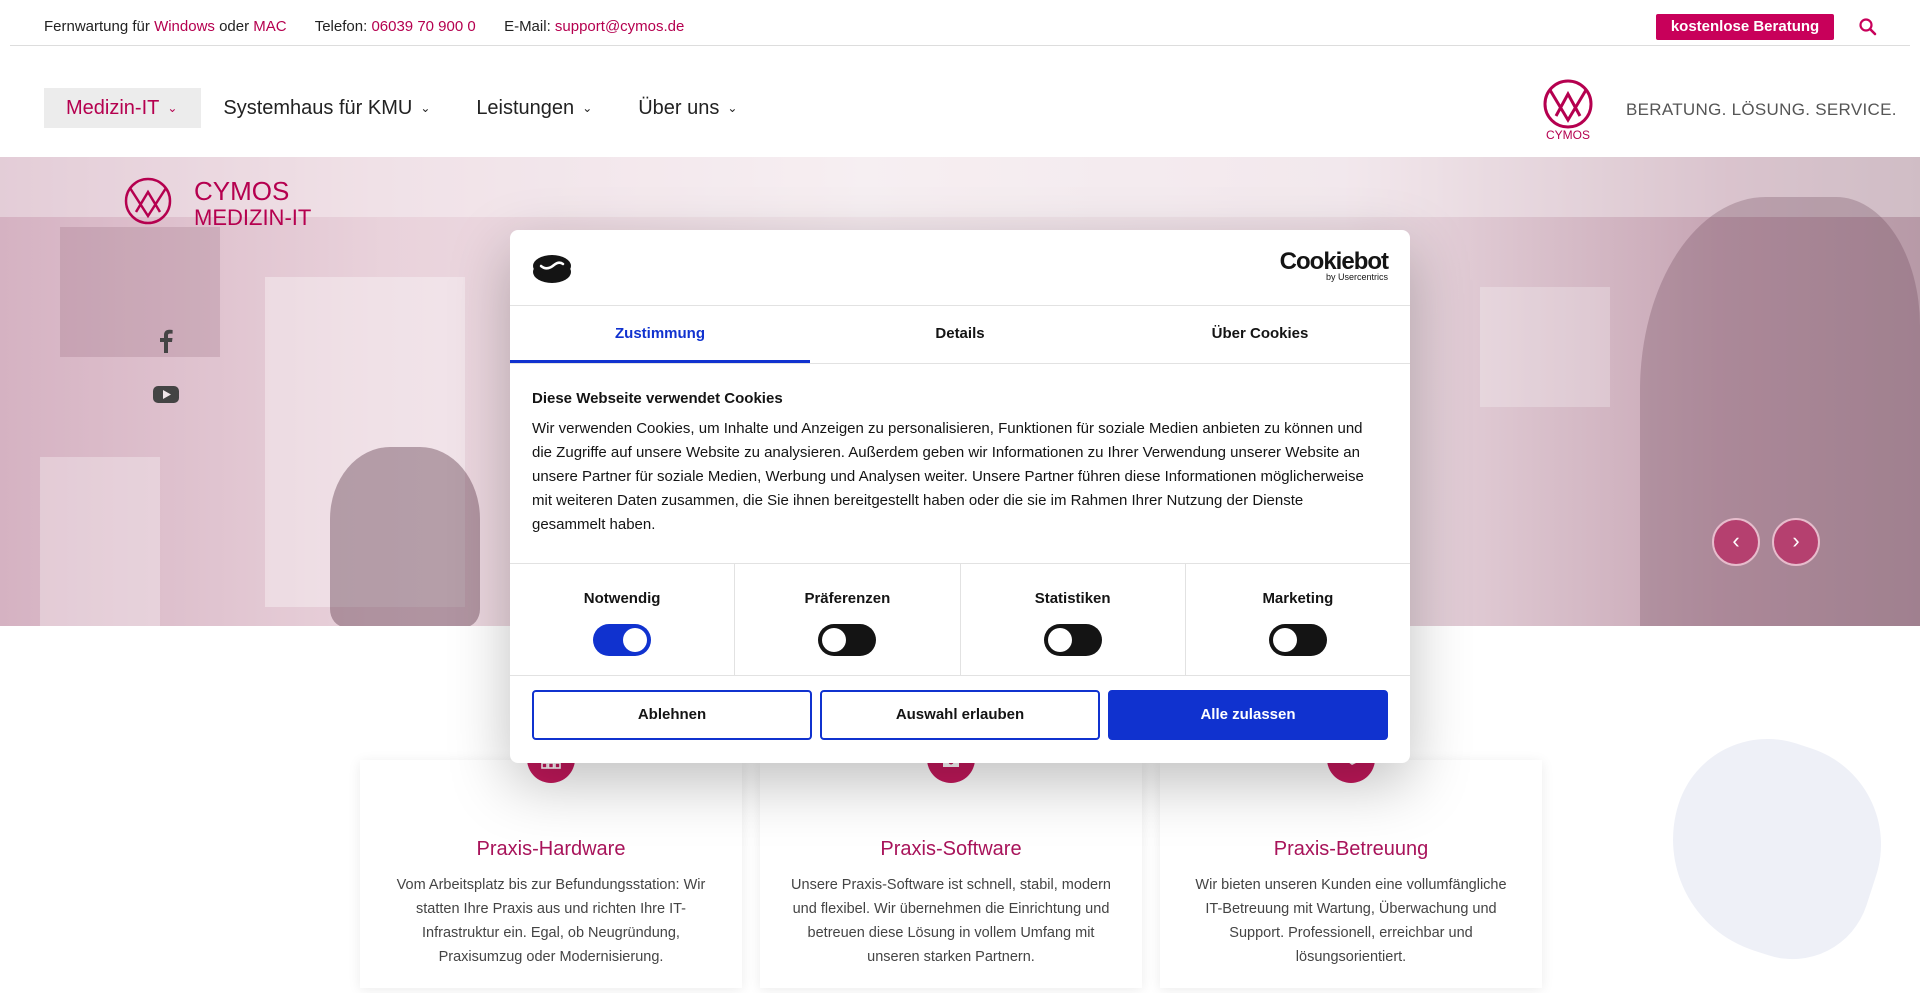 The image size is (1920, 993). What do you see at coordinates (1334, 261) in the screenshot?
I see `cookiebot-brand: Cookiebot` at bounding box center [1334, 261].